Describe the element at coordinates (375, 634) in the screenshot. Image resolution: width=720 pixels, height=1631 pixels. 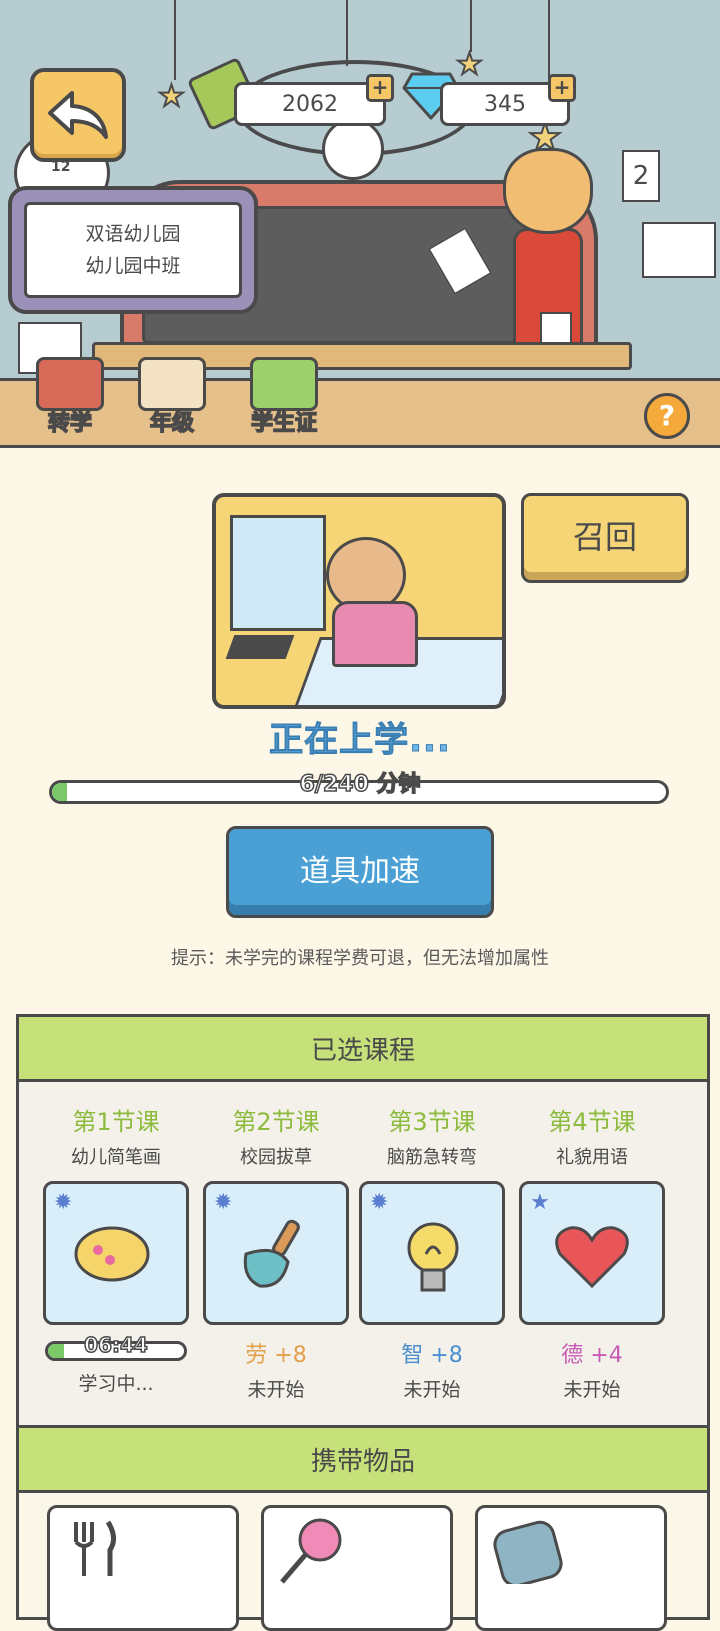
I see `bear-student-body` at that location.